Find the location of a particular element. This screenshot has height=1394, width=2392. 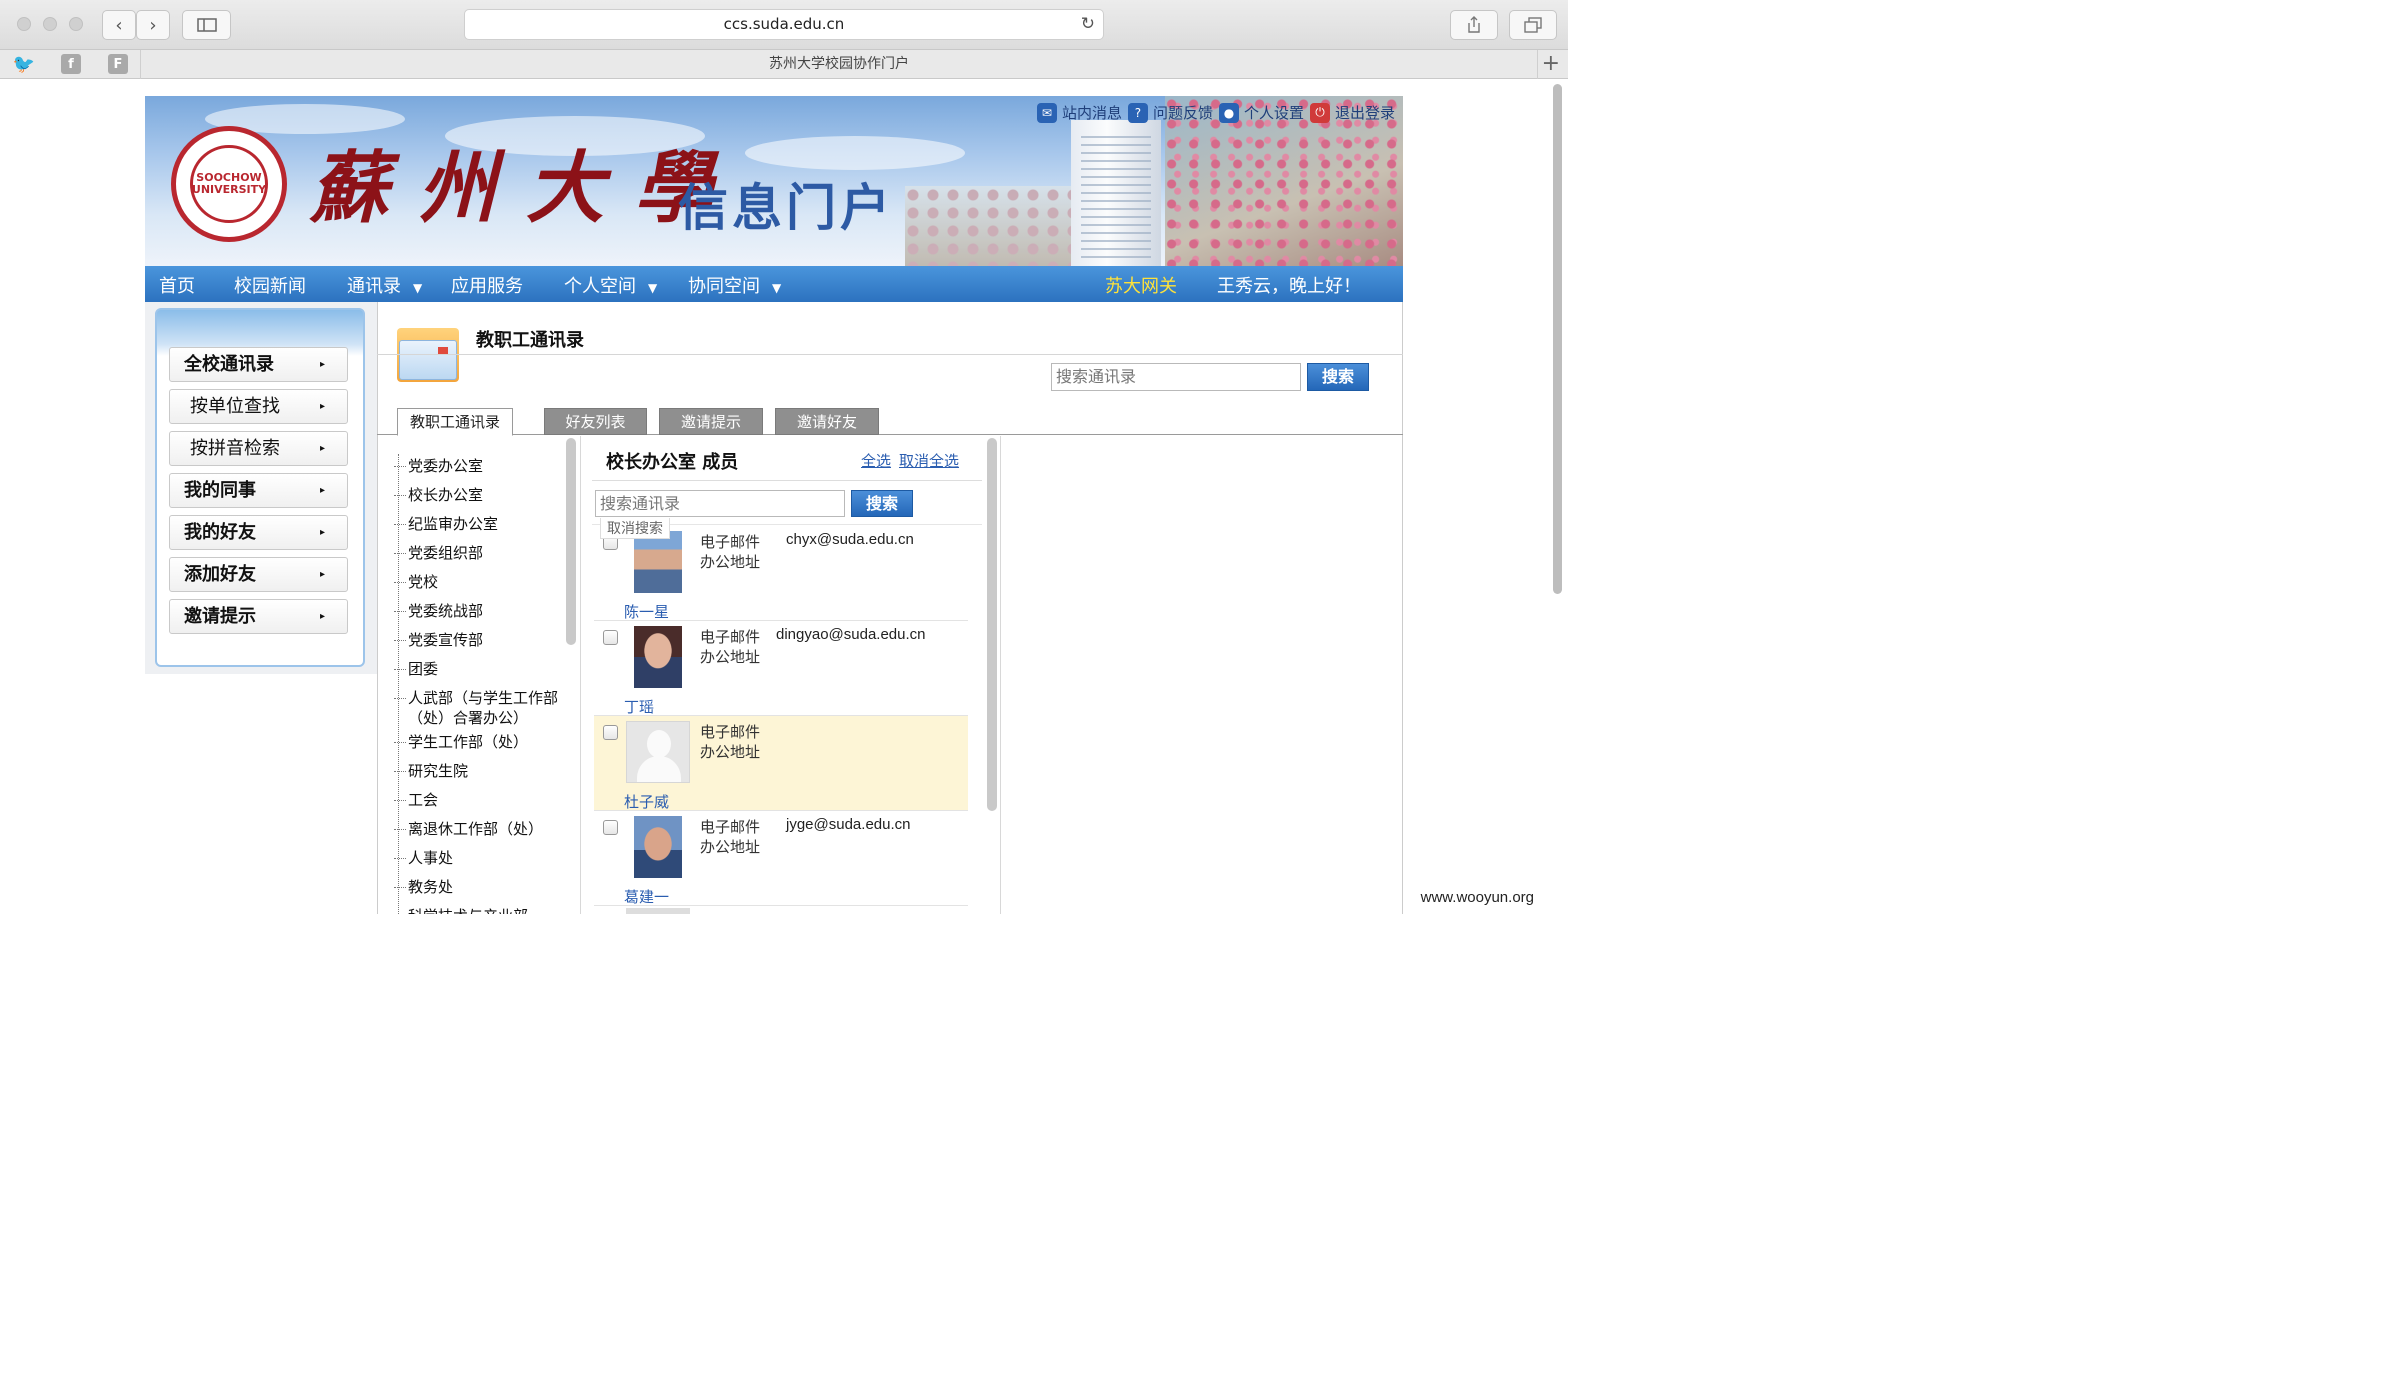

department-item: 教务处 is located at coordinates (476, 887).